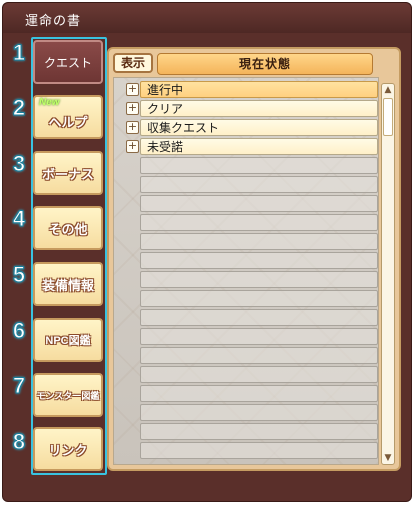 Image resolution: width=416 pixels, height=505 pixels. What do you see at coordinates (19, 275) in the screenshot?
I see `tab-number-5: 5` at bounding box center [19, 275].